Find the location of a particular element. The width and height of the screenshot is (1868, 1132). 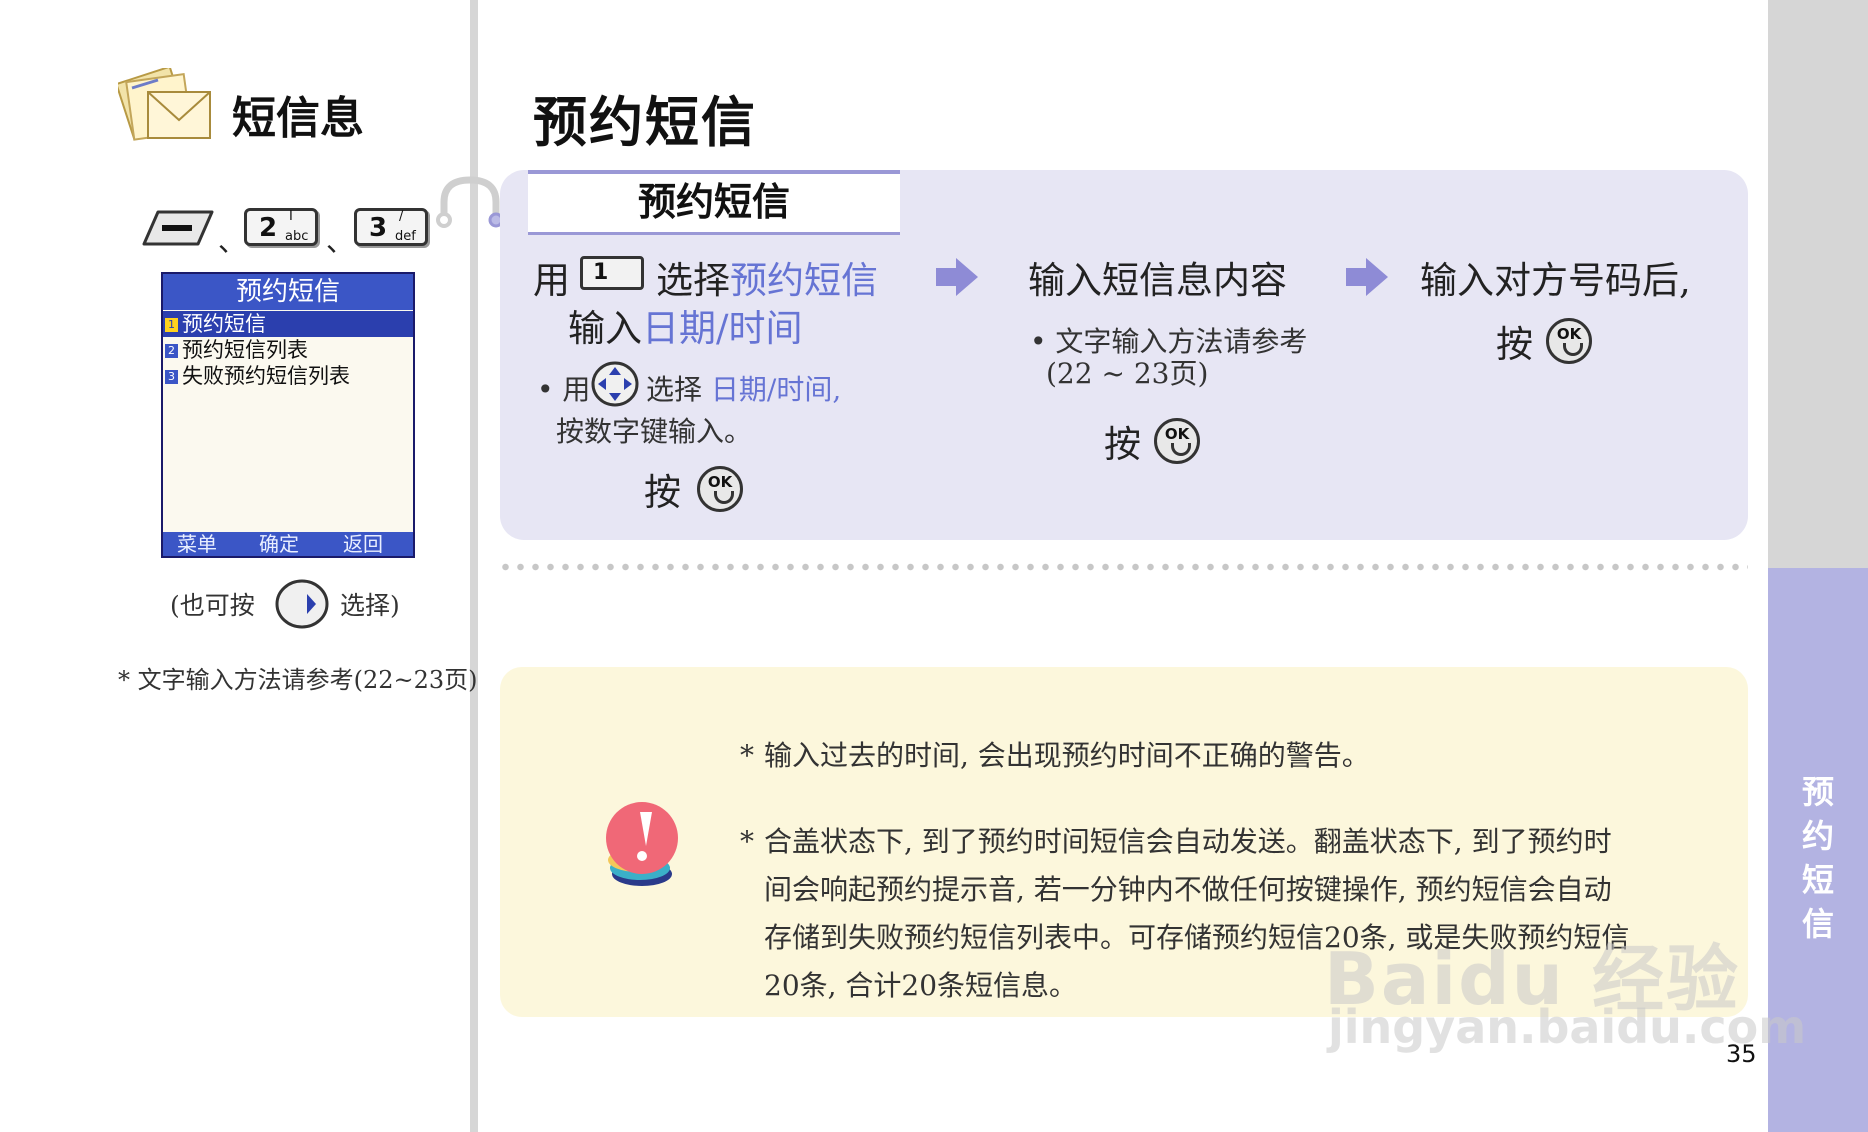

step1-prefix: 用 is located at coordinates (551, 280).